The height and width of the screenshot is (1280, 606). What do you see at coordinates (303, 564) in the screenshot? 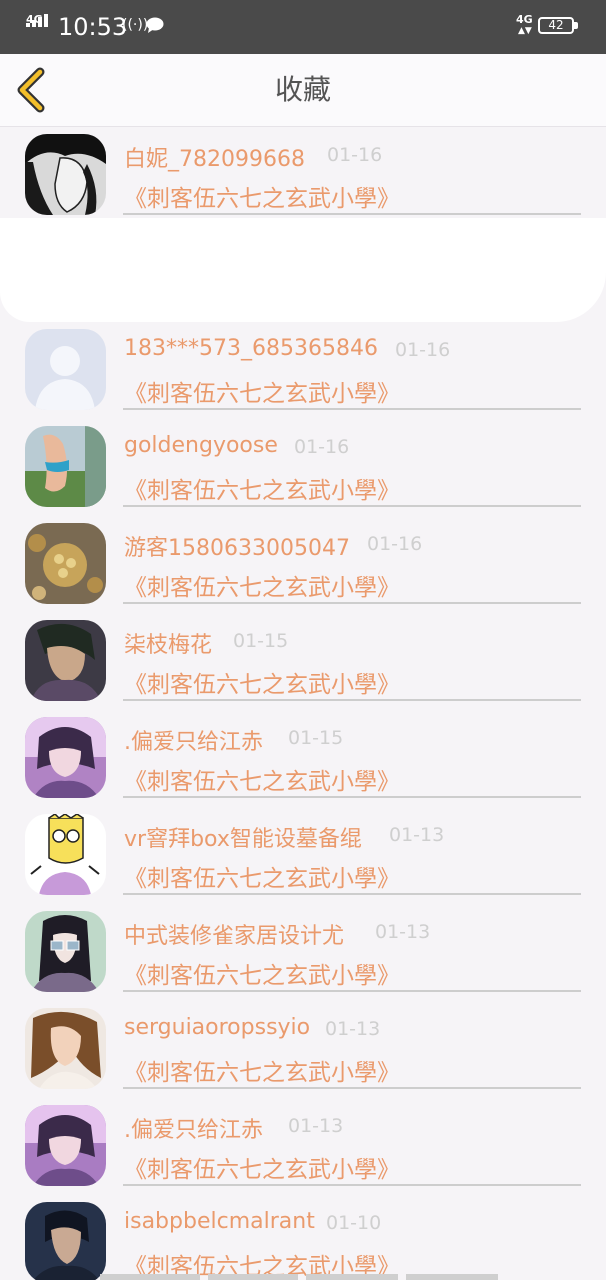
I see `list-item: 游客1580633005047 01-16 《刺客伍六七之玄武小學》` at bounding box center [303, 564].